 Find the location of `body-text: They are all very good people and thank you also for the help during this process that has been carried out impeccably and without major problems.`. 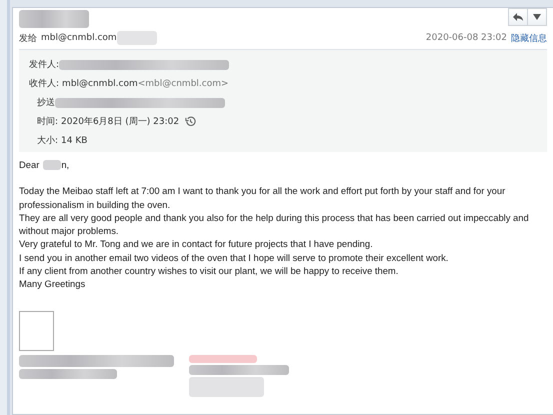

body-text: They are all very good people and thank you also for the help during this process that has been carried out impeccably and without major problems. is located at coordinates (274, 224).